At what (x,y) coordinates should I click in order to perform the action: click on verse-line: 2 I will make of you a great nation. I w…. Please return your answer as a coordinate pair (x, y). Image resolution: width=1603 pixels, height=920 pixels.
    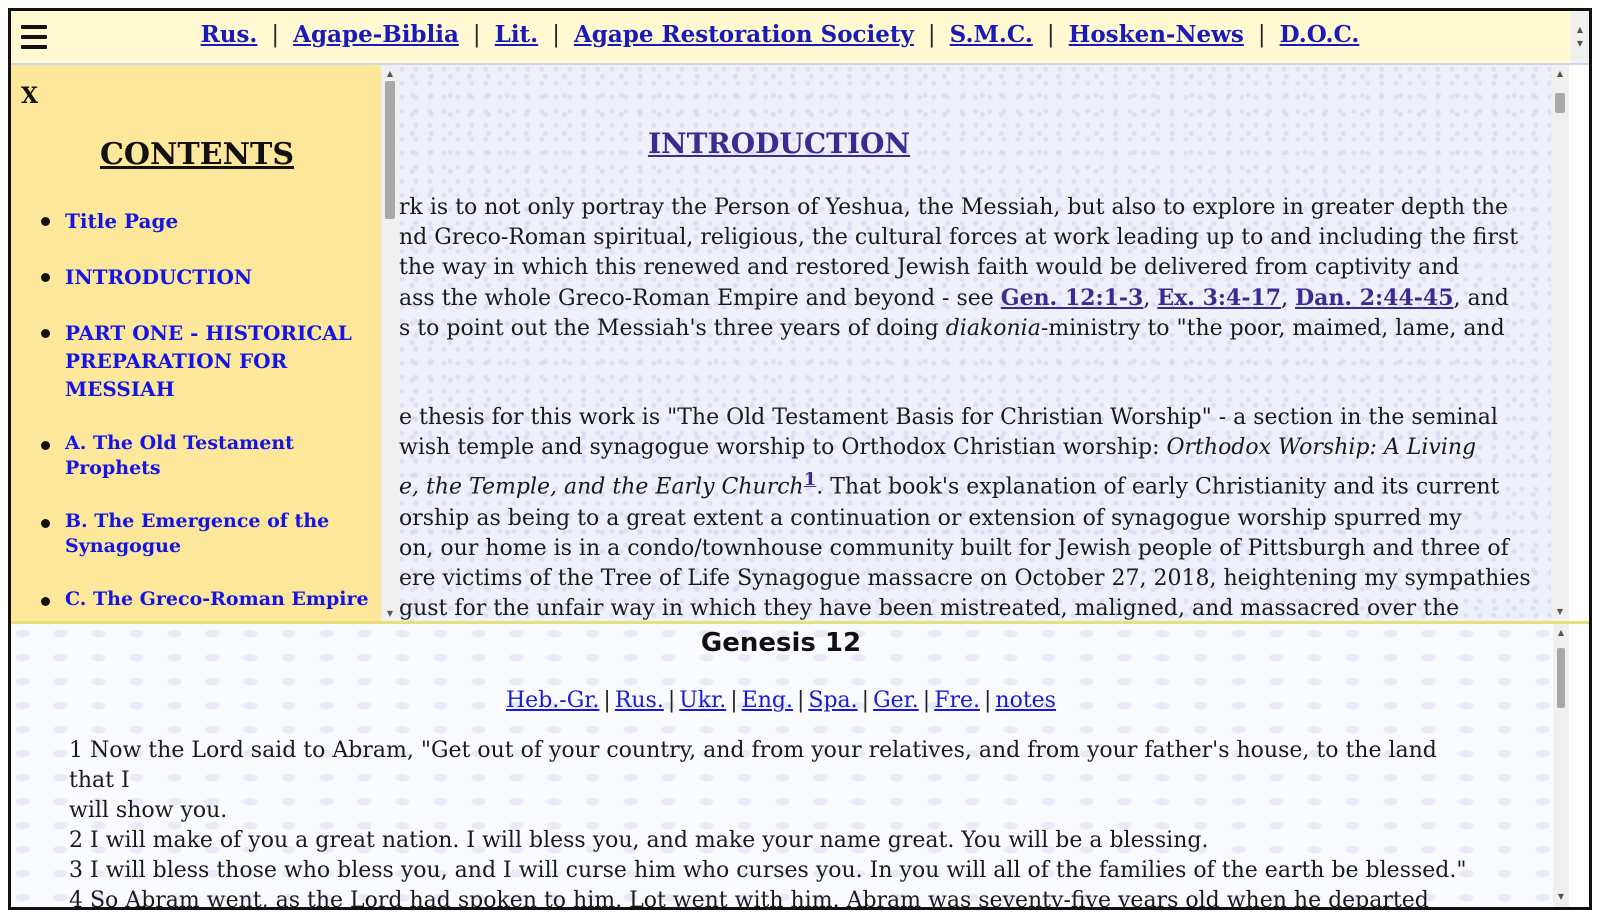
    Looking at the image, I should click on (639, 840).